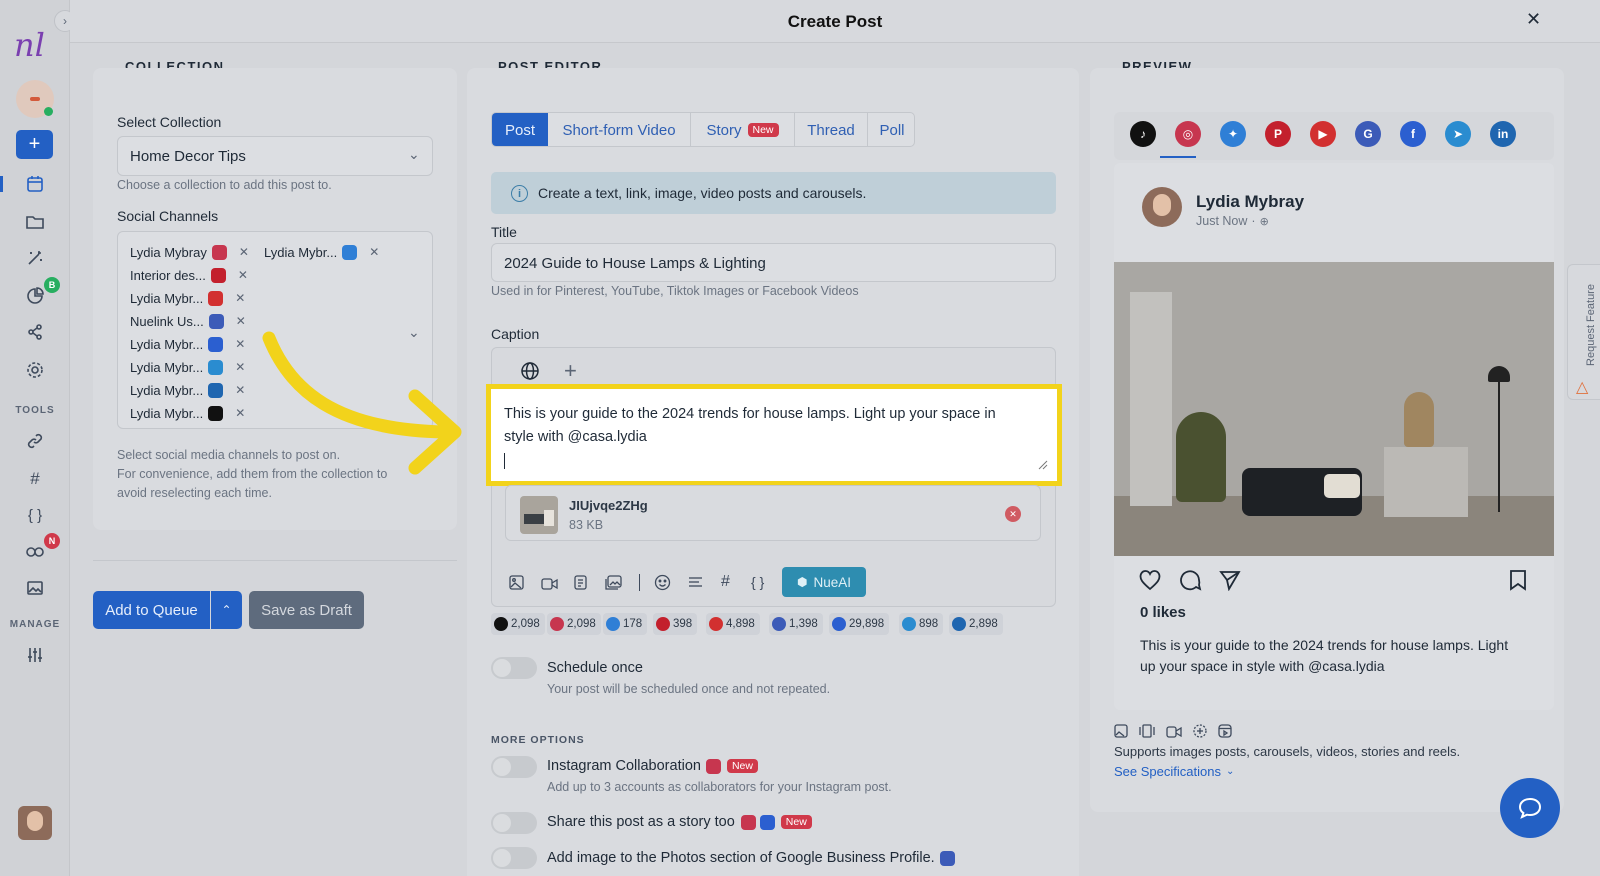 The width and height of the screenshot is (1600, 876). What do you see at coordinates (835, 21) in the screenshot?
I see `page-title: Create Post` at bounding box center [835, 21].